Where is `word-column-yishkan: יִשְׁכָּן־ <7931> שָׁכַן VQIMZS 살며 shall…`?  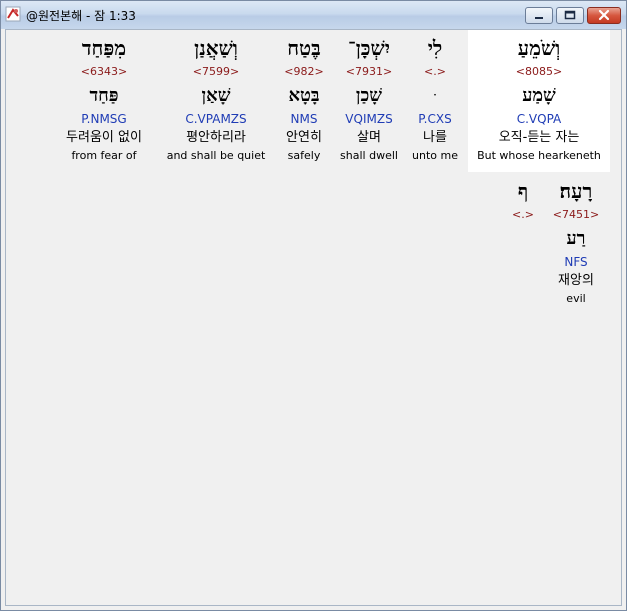
word-column-yishkan: יִשְׁכָּן־ <7931> שָׁכַן VQIMZS 살며 shall… is located at coordinates (369, 101).